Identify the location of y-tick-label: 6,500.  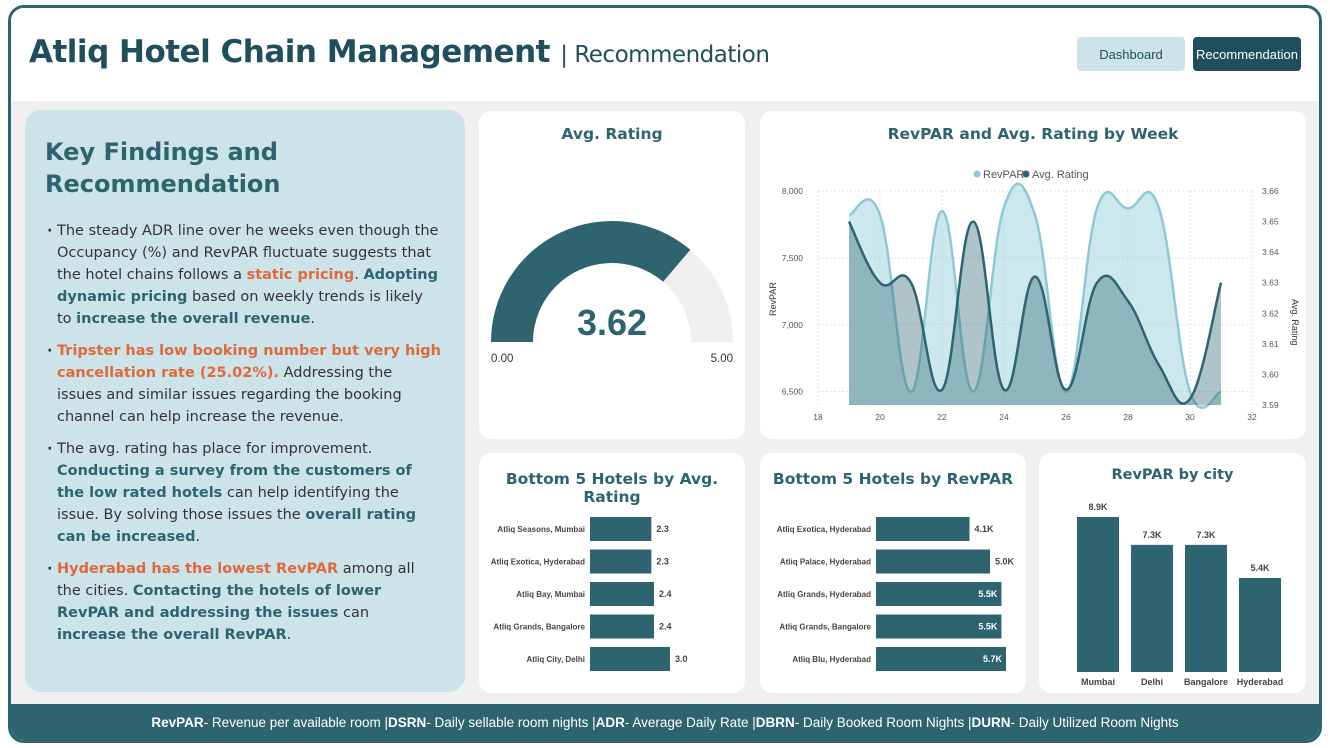
(793, 392).